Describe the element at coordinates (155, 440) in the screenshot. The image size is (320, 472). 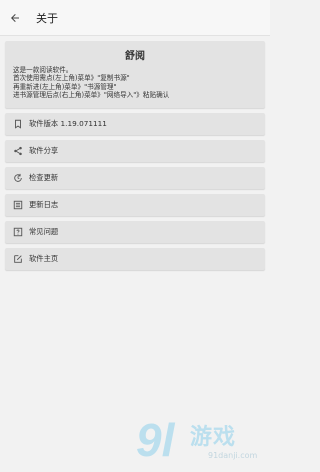
I see `watermark-brand: 9l` at that location.